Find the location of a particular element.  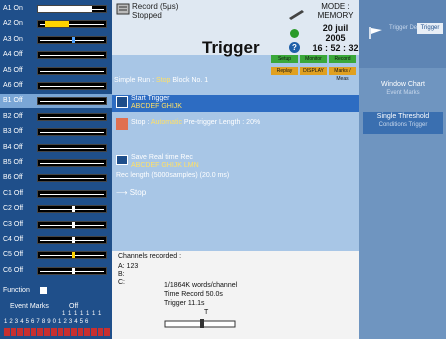

channel-row: B2 Off is located at coordinates (56, 117).